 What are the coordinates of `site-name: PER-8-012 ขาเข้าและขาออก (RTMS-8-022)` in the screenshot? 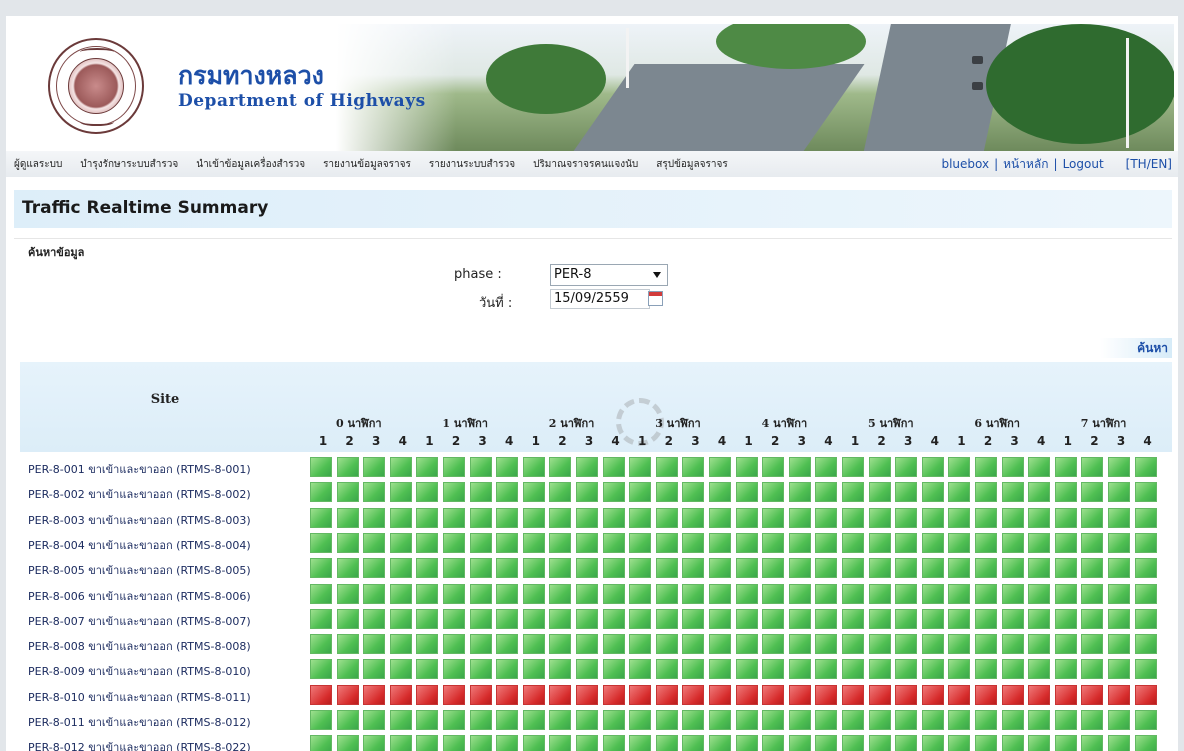 It's located at (139, 744).